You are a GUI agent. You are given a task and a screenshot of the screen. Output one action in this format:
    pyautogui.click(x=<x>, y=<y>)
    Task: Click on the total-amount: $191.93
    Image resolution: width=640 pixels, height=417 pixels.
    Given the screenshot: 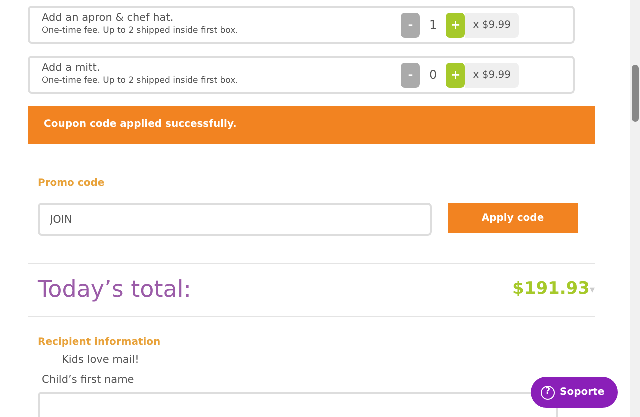 What is the action you would take?
    pyautogui.click(x=551, y=290)
    